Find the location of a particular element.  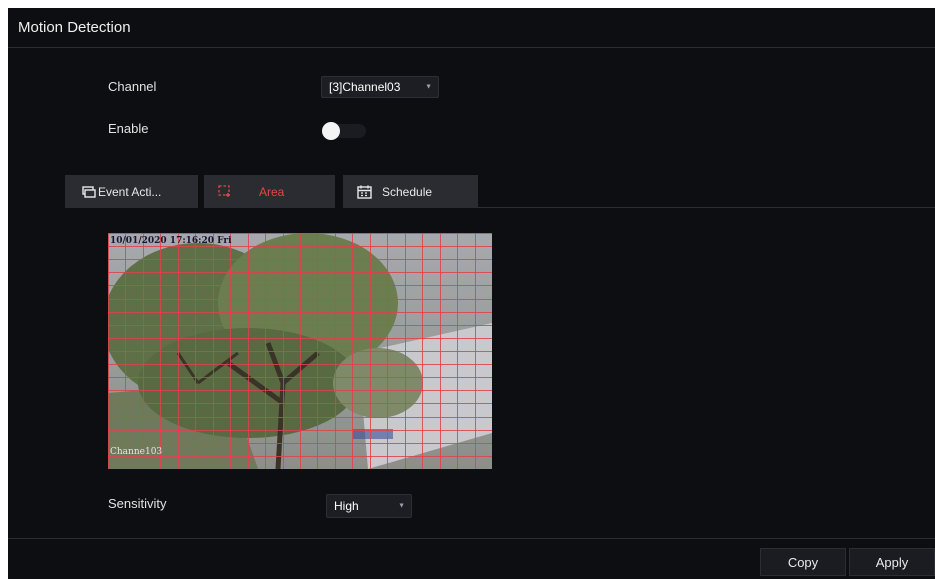

page-title: Motion Detection is located at coordinates (74, 27).